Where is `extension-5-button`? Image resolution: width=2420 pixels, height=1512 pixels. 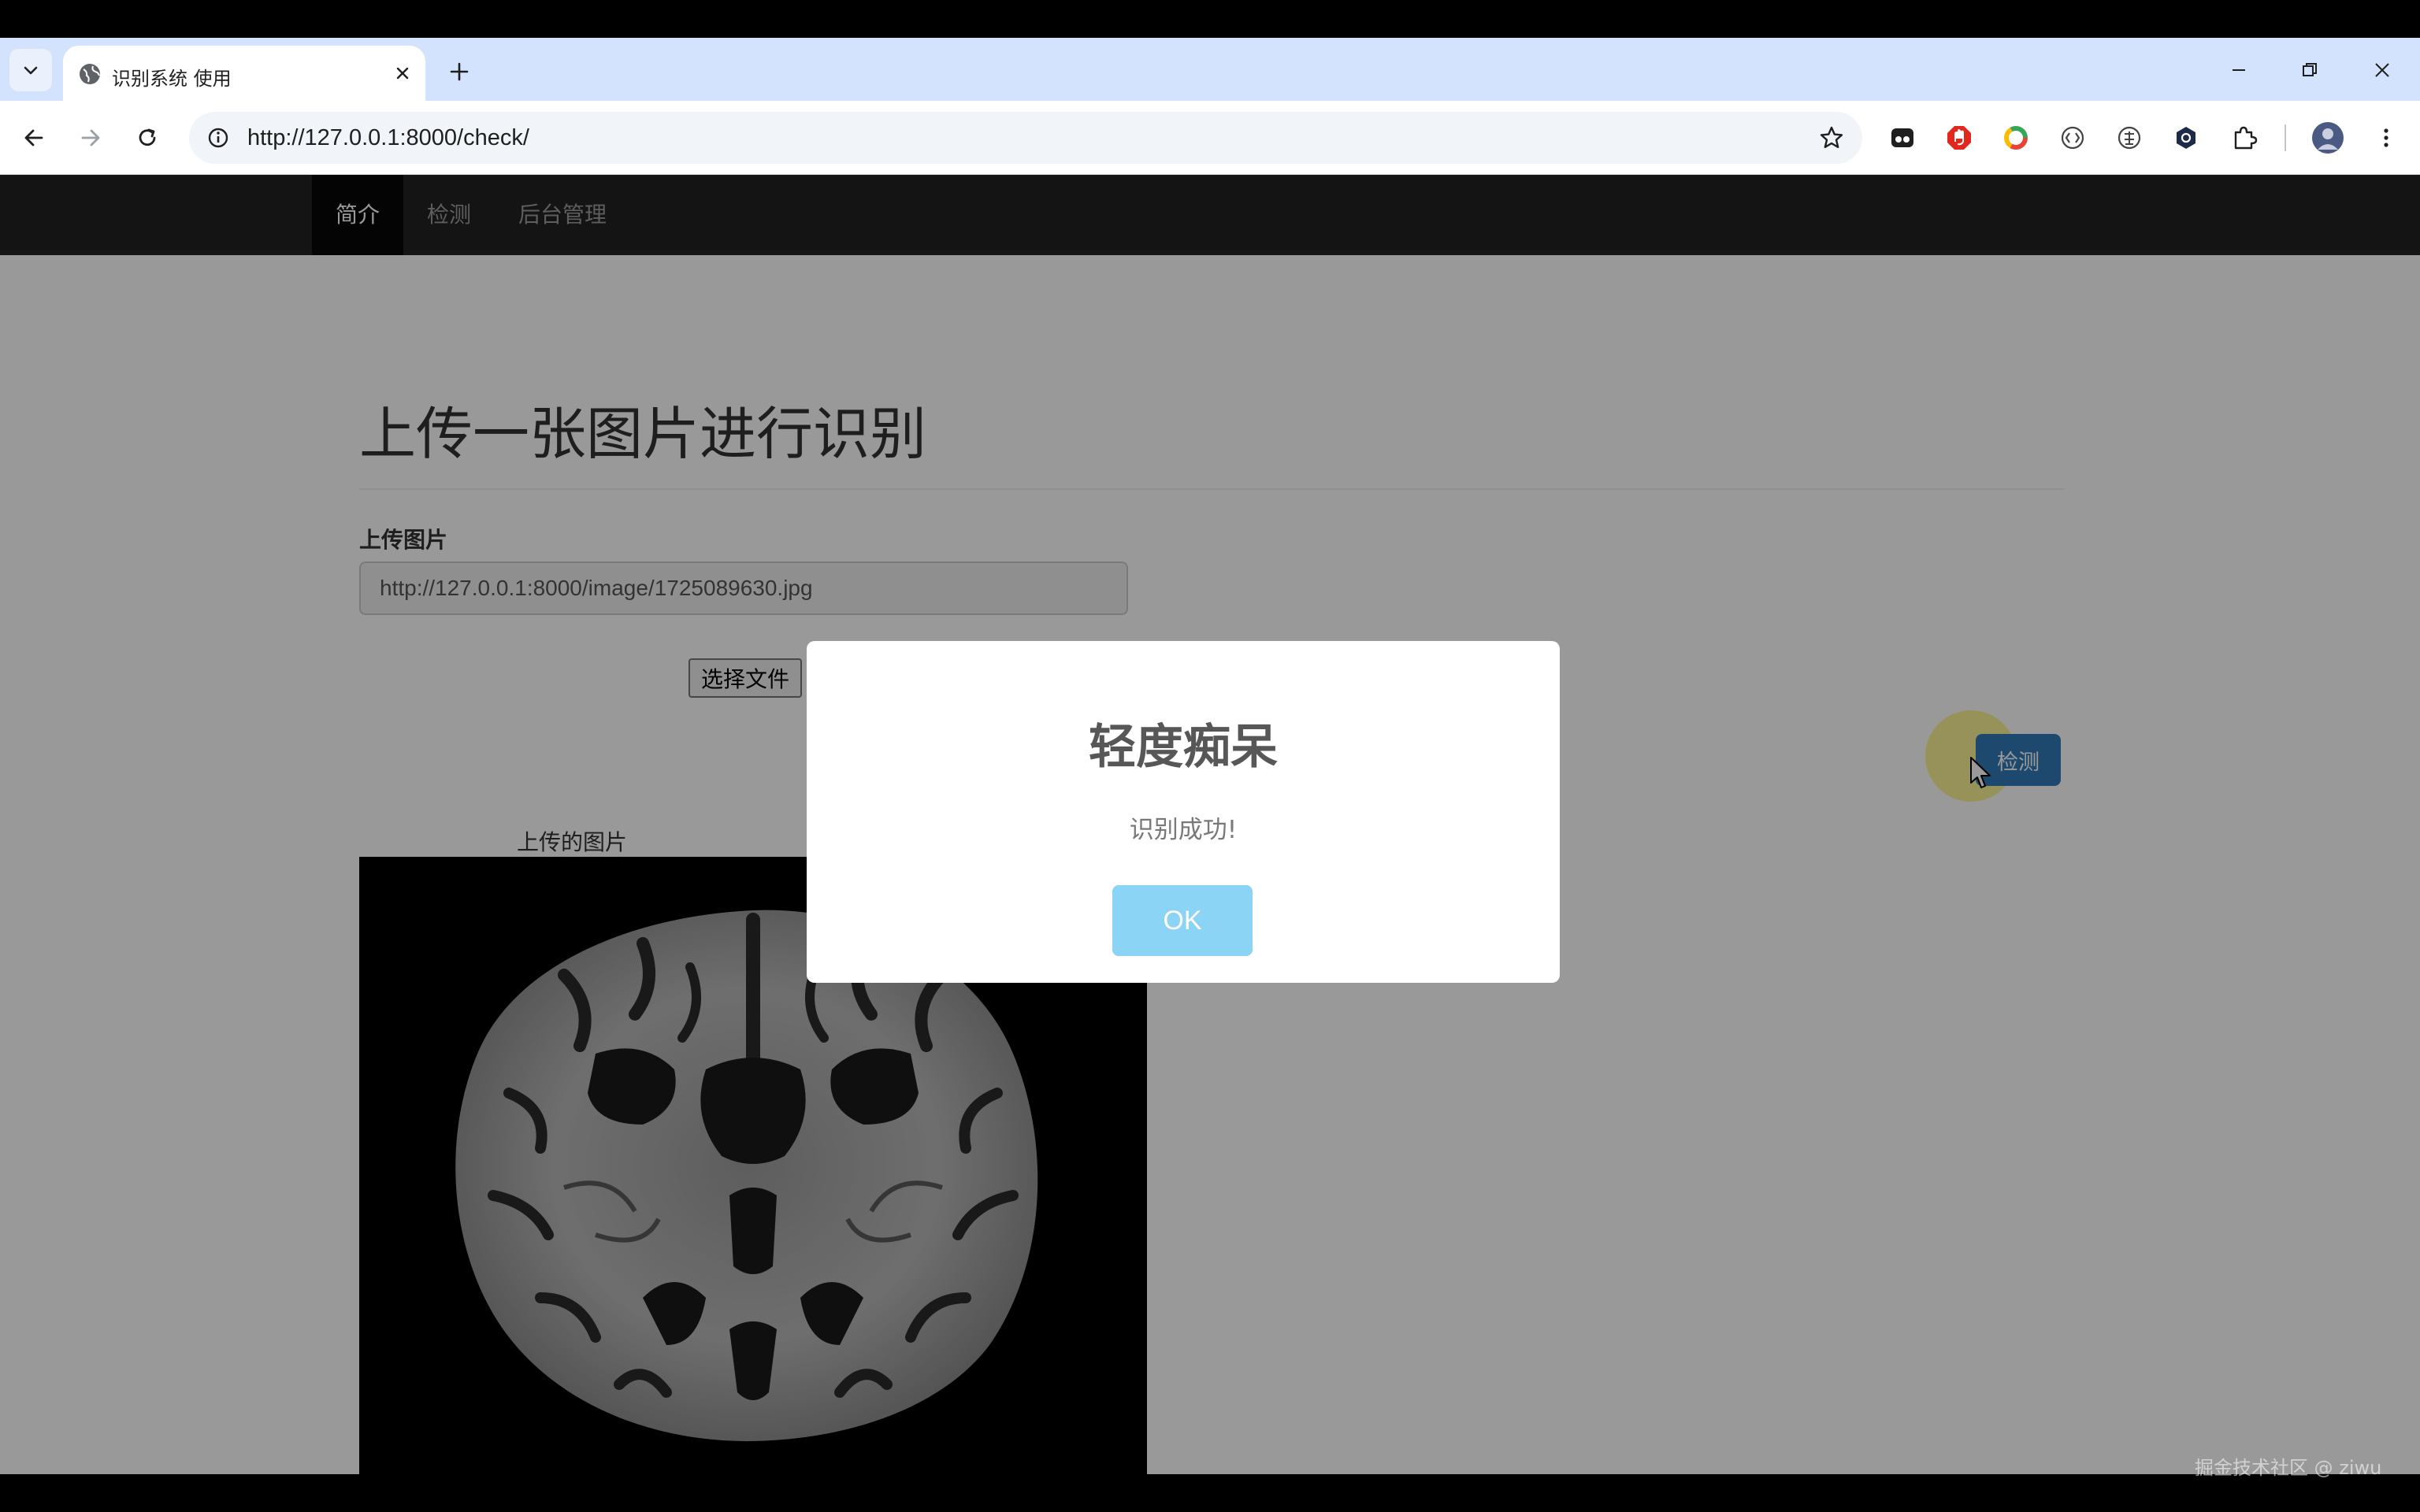 extension-5-button is located at coordinates (2129, 138).